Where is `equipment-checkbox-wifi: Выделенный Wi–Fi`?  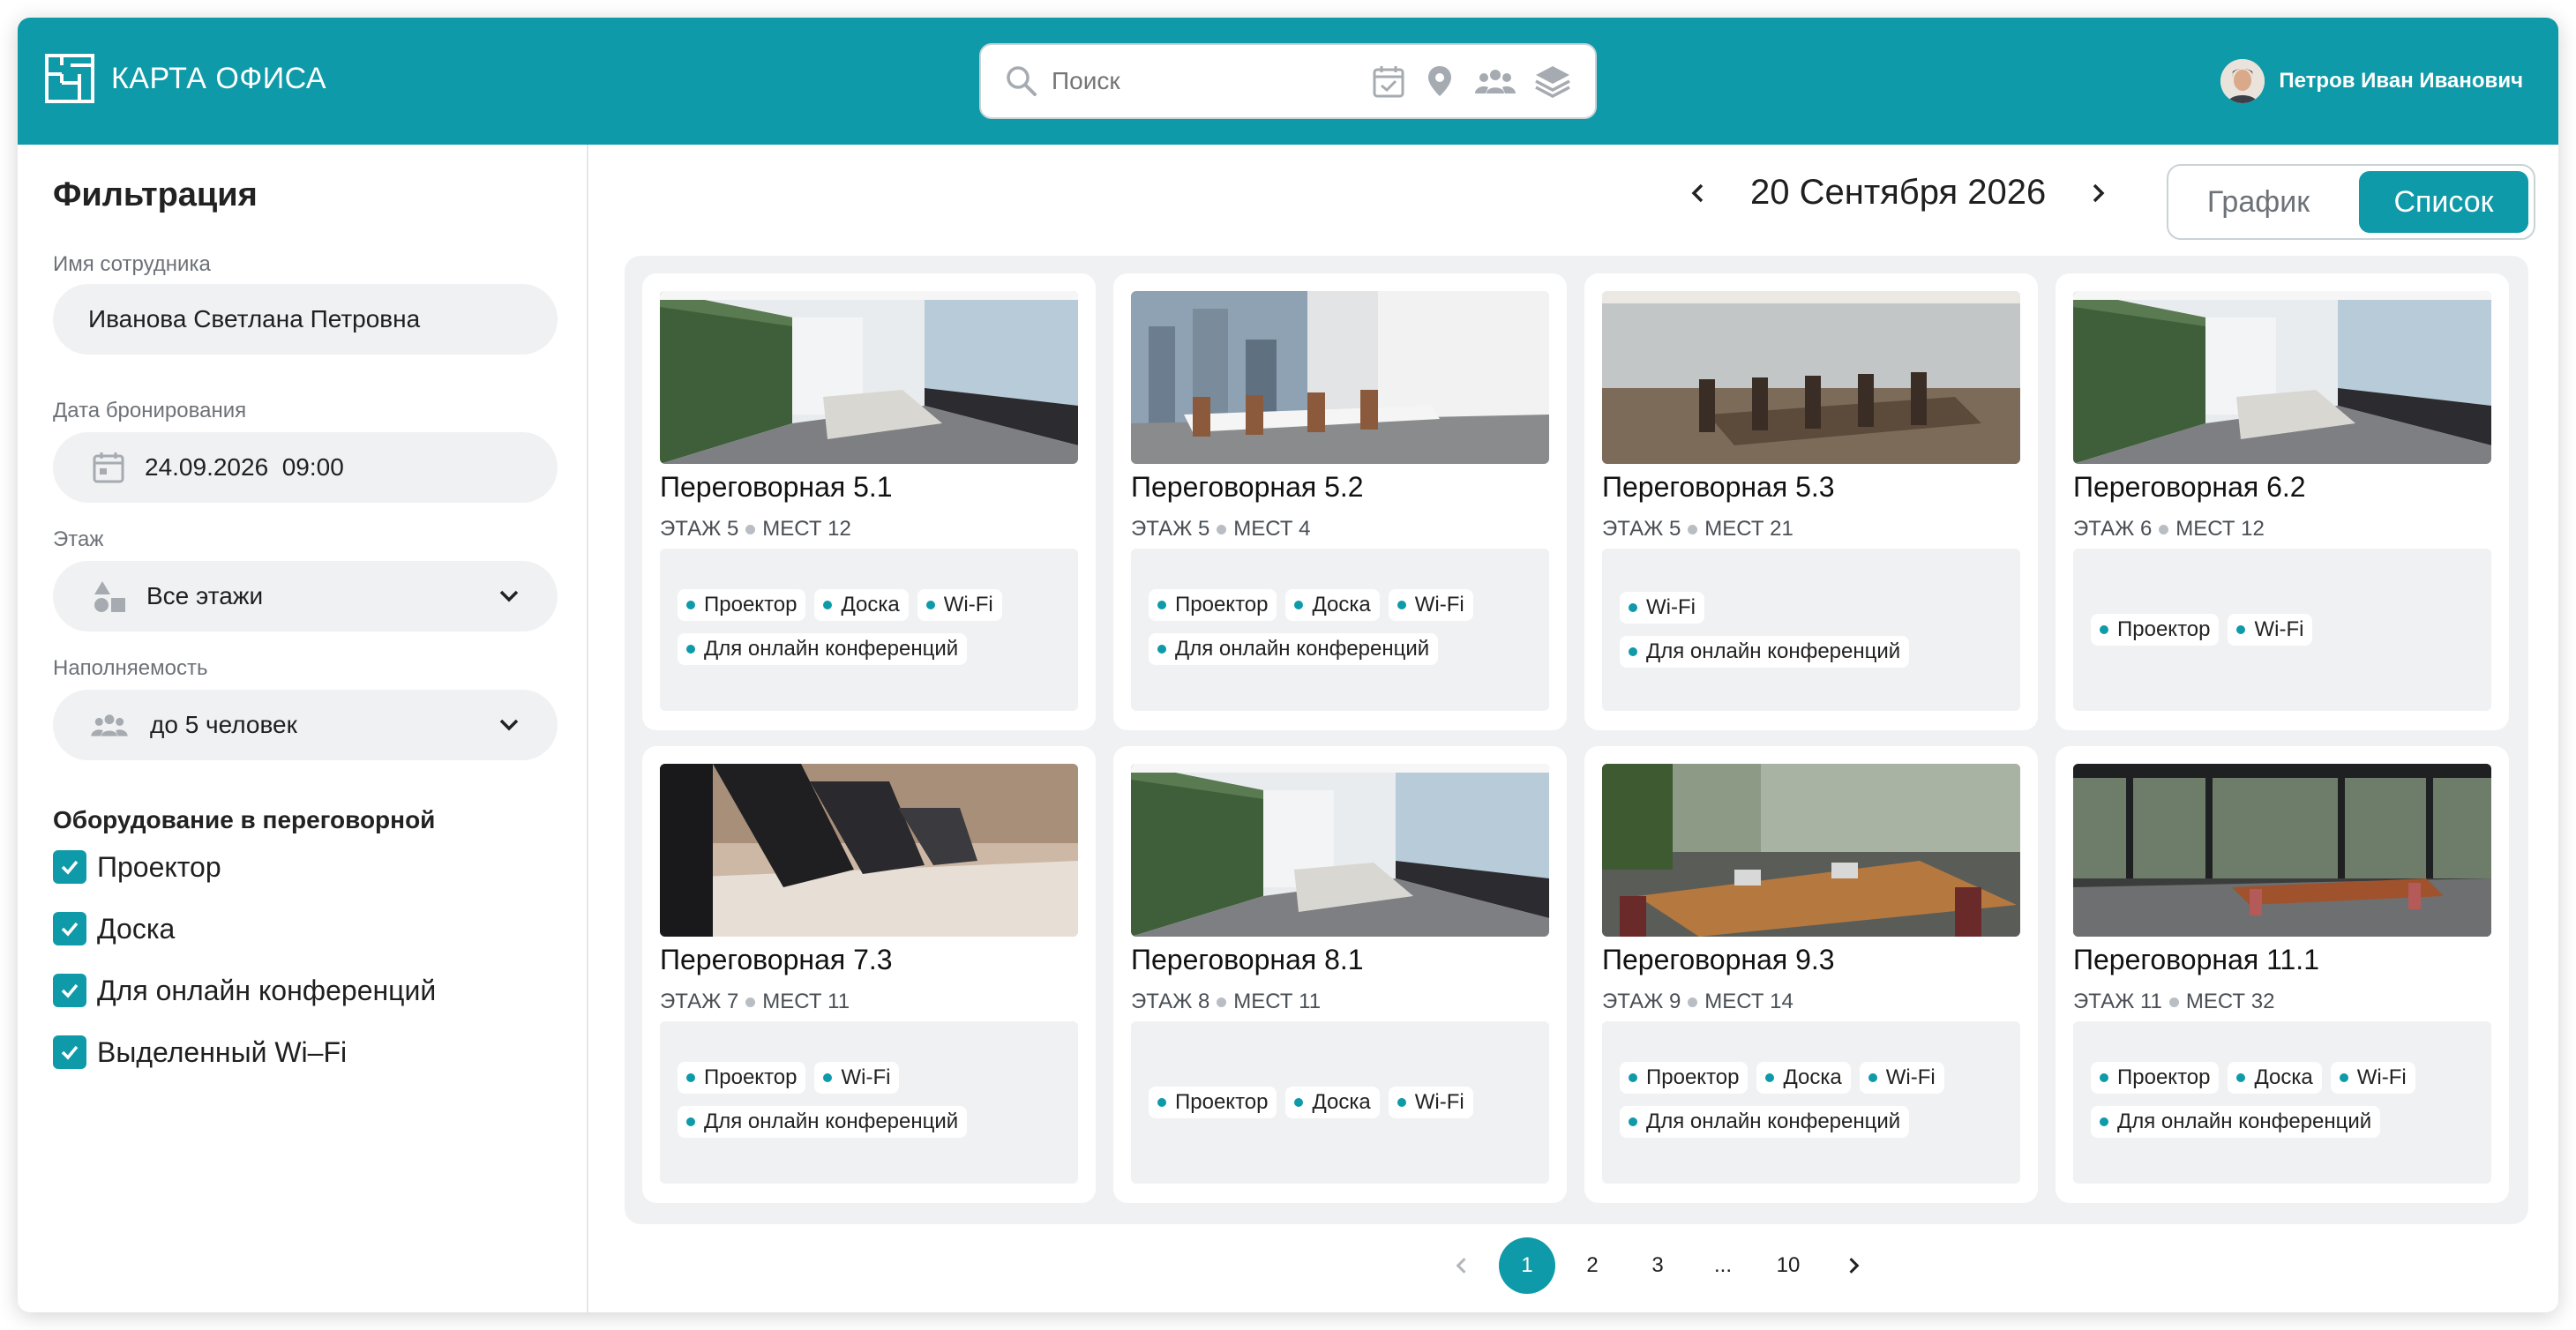
equipment-checkbox-wifi: Выделенный Wi–Fi is located at coordinates (200, 1052).